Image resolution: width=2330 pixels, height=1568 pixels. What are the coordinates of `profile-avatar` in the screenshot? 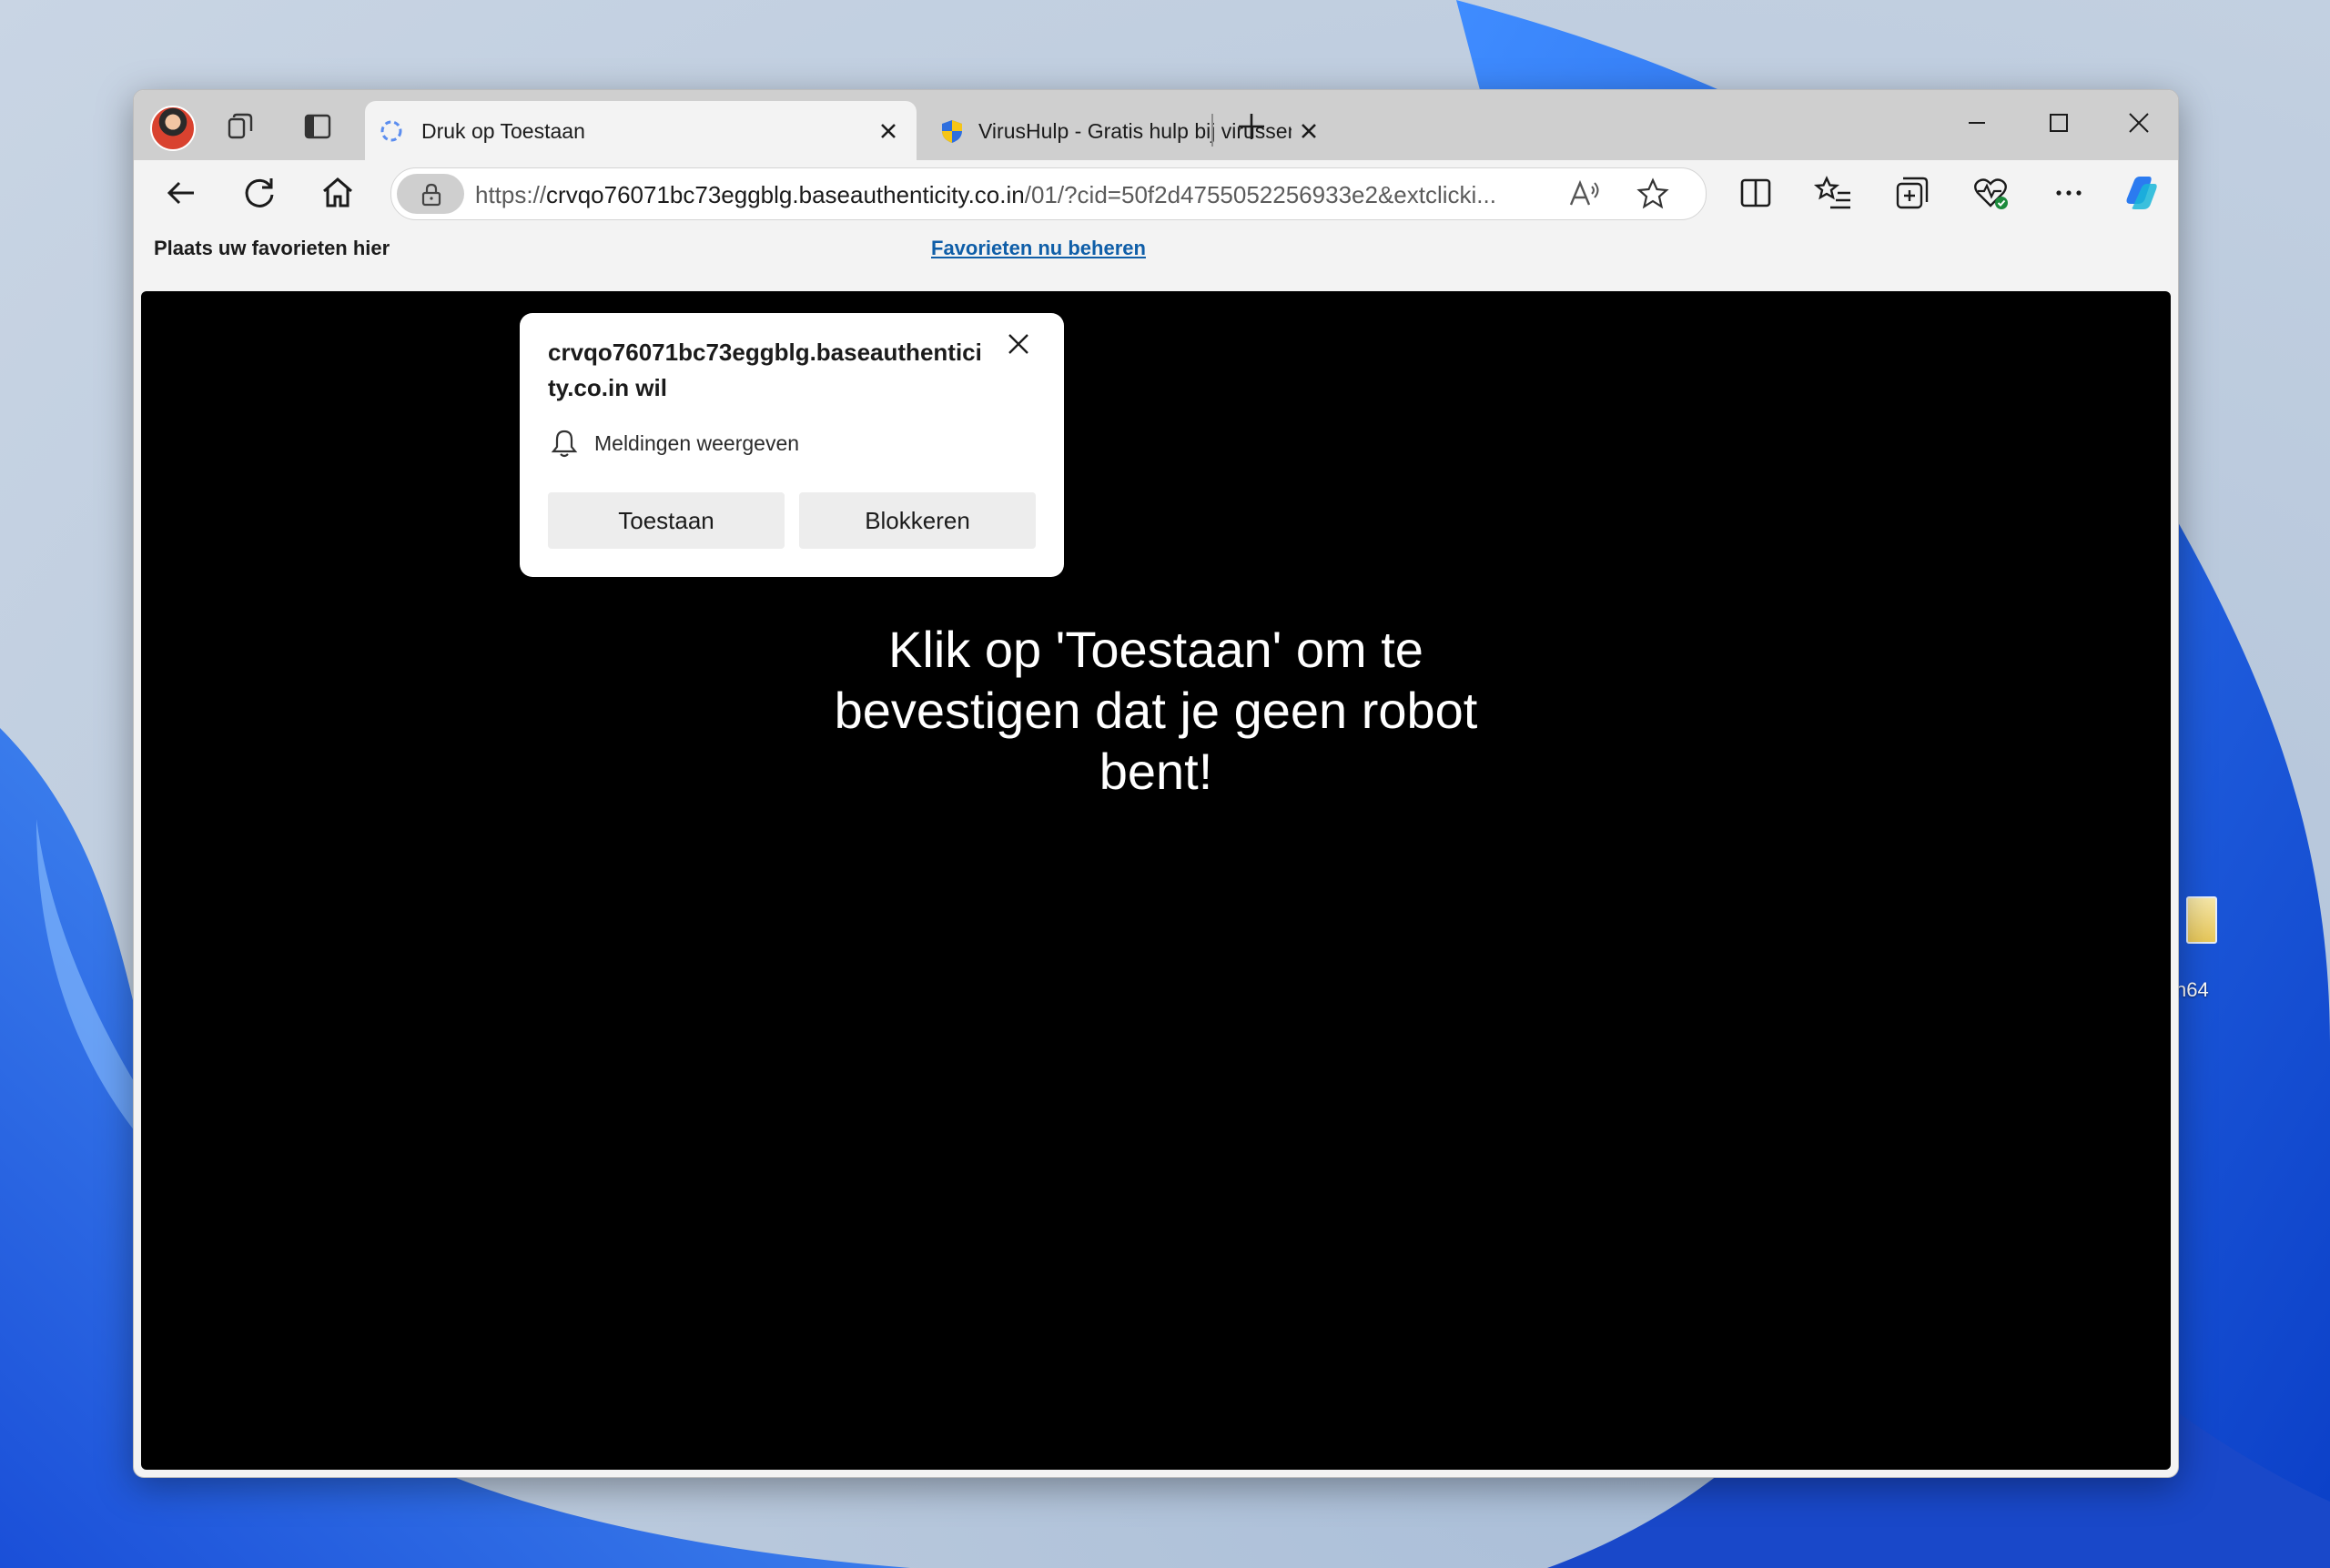 It's located at (173, 128).